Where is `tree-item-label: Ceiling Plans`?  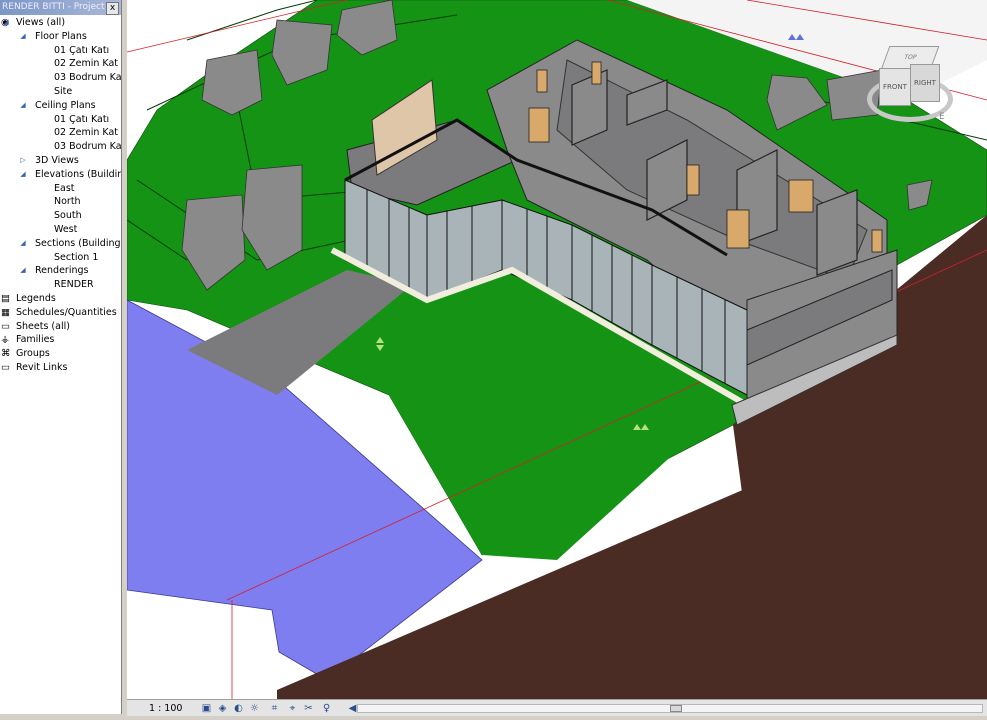 tree-item-label: Ceiling Plans is located at coordinates (65, 105).